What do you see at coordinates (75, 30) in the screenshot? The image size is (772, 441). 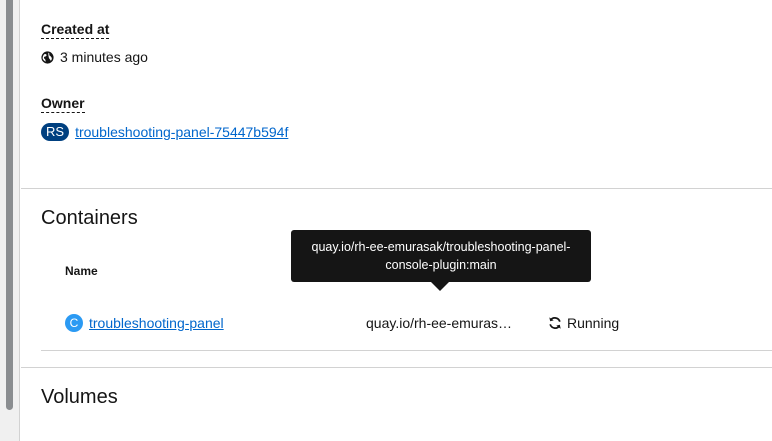 I see `created-at-label: Created at` at bounding box center [75, 30].